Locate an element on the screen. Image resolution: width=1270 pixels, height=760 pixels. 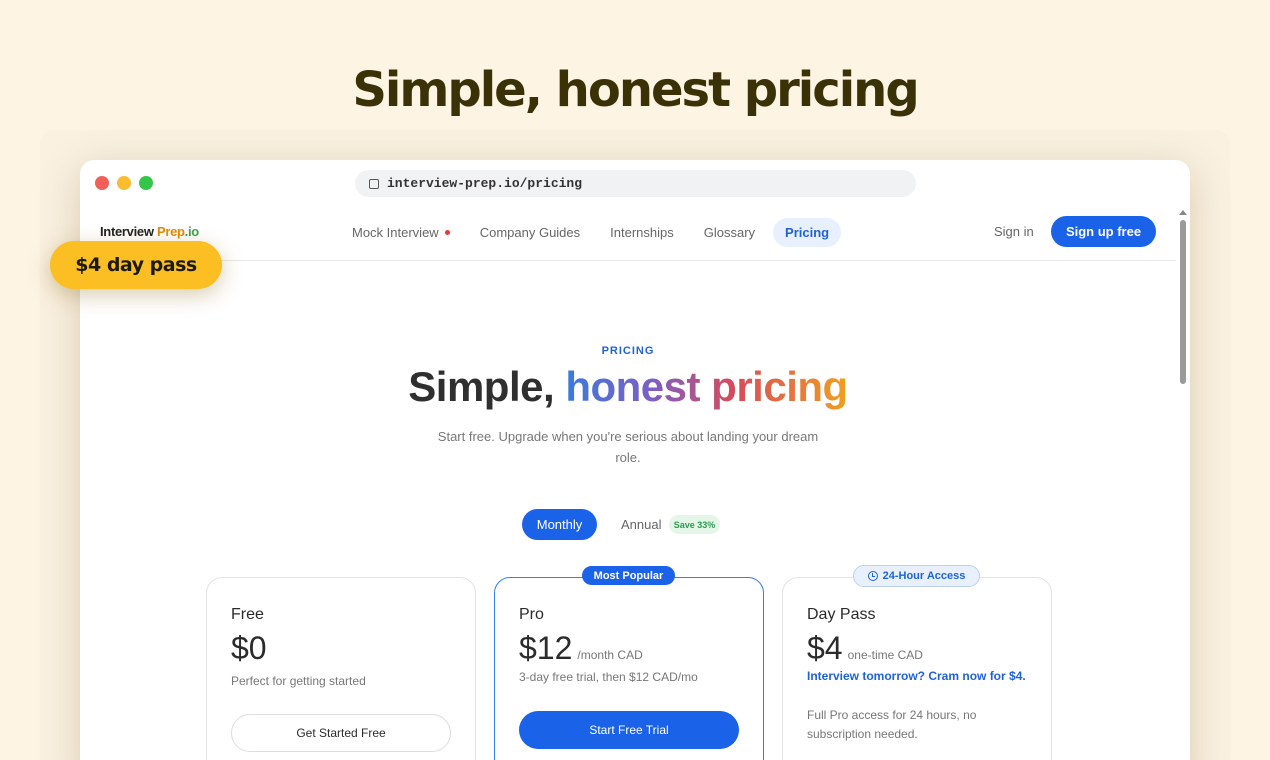
plan-name: Day Pass is located at coordinates (841, 614).